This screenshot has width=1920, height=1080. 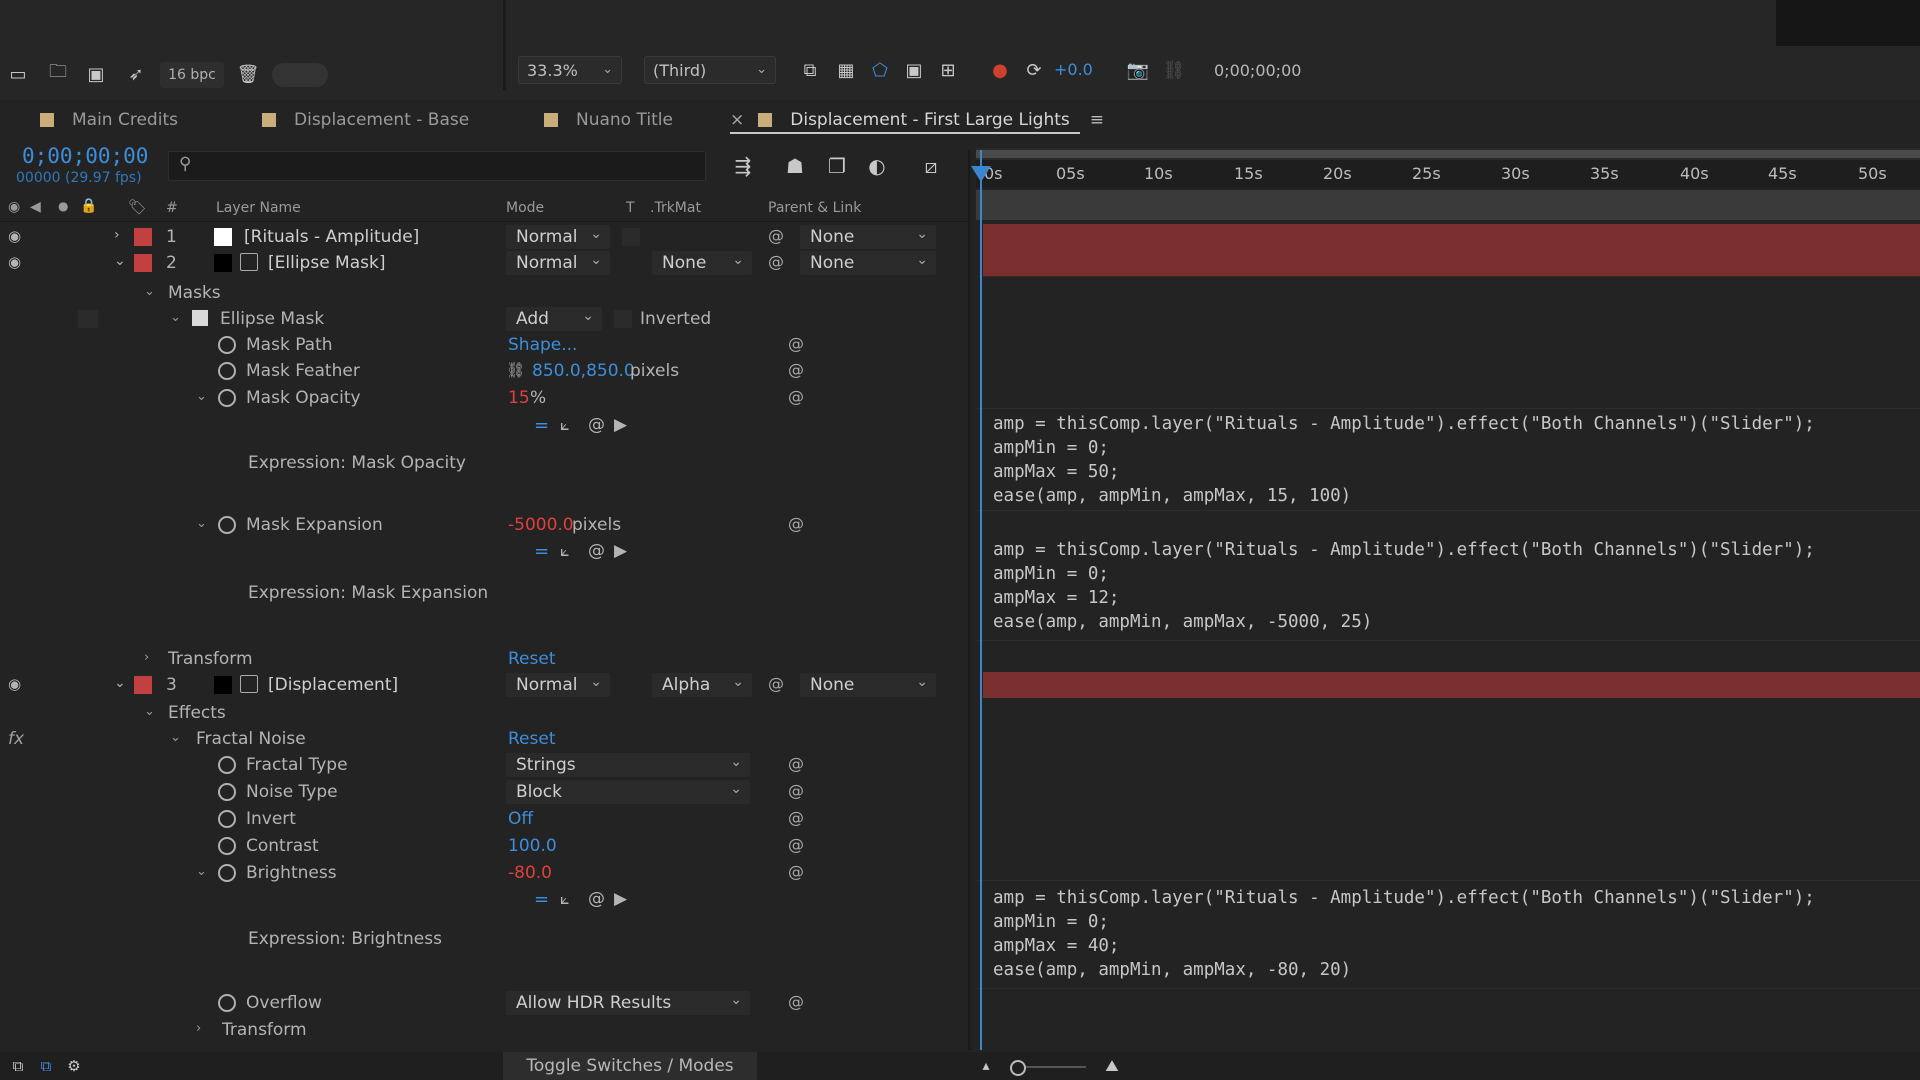 What do you see at coordinates (1262, 70) in the screenshot?
I see `viewer-timecode: 0;00;00;00` at bounding box center [1262, 70].